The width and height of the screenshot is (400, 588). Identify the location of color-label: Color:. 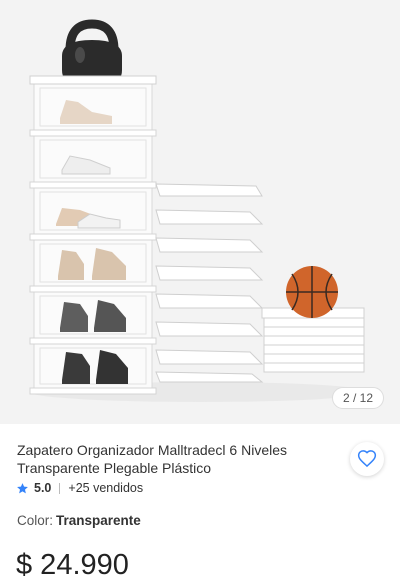
(35, 520).